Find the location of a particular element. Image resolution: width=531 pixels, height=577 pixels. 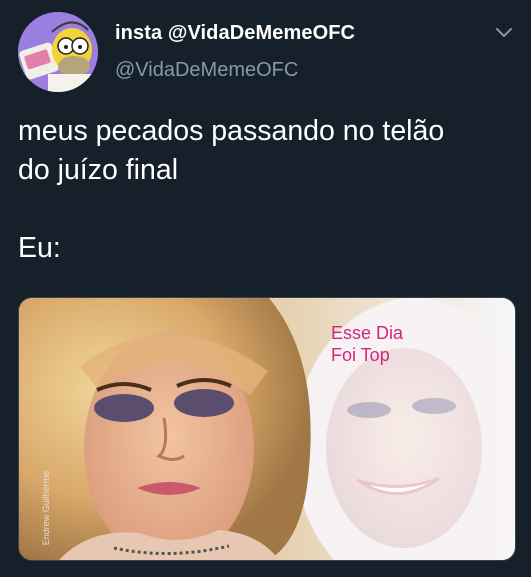

homer-avatar-icon is located at coordinates (58, 52).